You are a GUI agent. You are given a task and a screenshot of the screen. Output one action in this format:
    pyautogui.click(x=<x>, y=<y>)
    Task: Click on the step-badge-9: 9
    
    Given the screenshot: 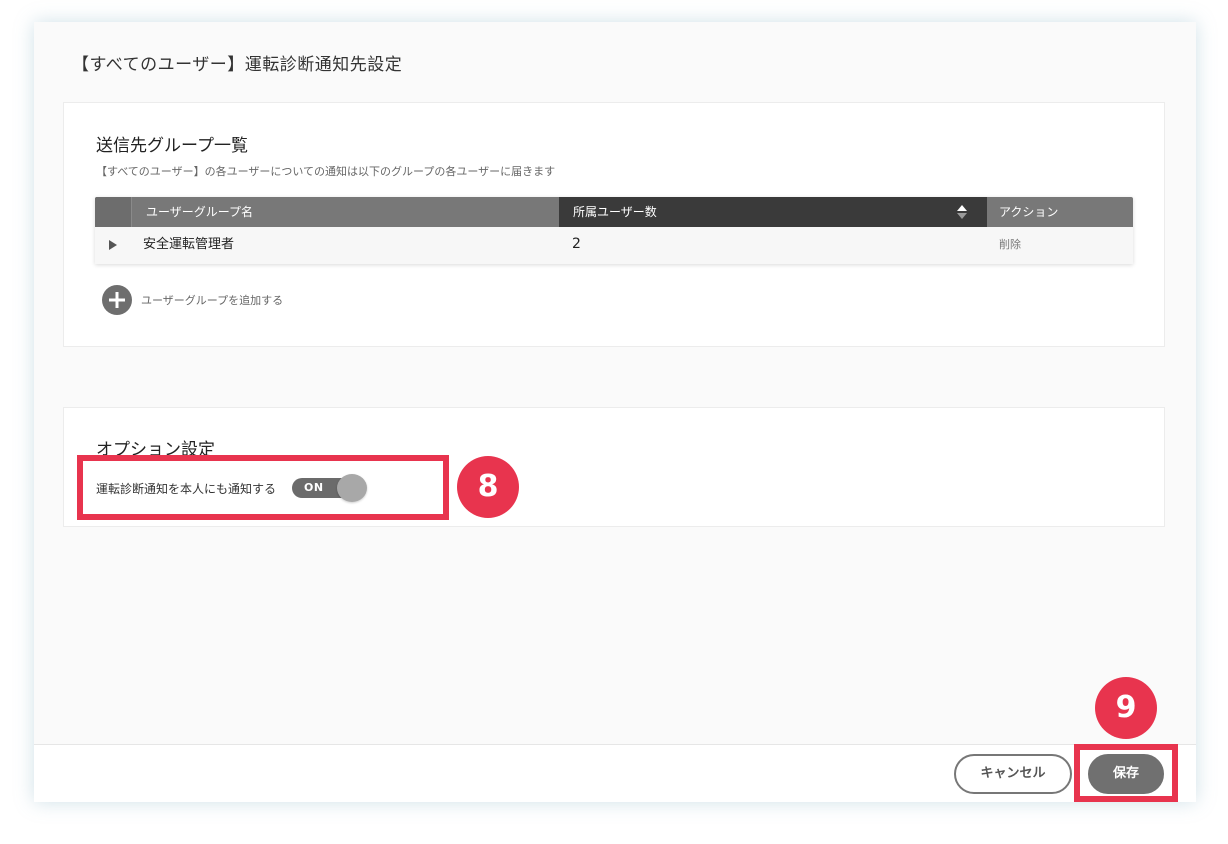 What is the action you would take?
    pyautogui.click(x=1126, y=708)
    